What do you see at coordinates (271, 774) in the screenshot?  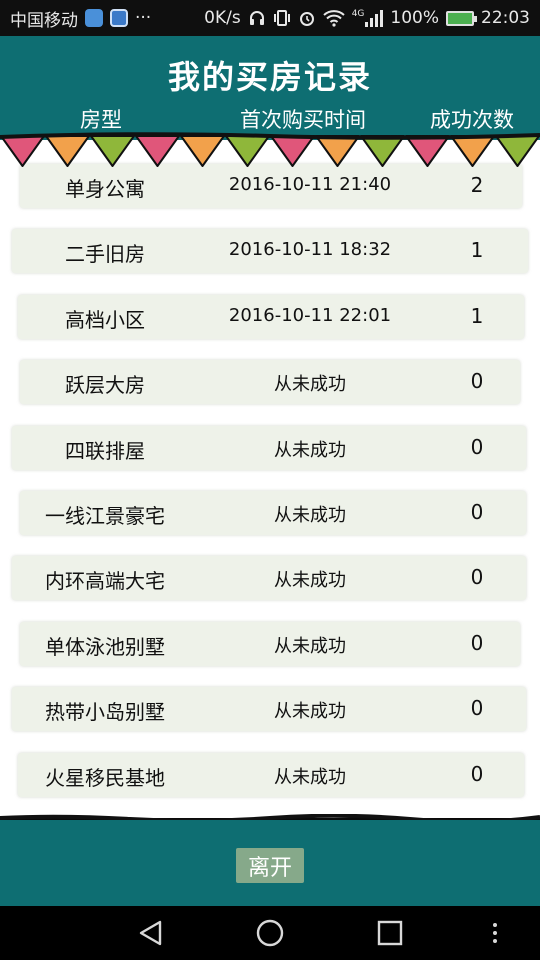 I see `list-item: 火星移民基地 从未成功 0` at bounding box center [271, 774].